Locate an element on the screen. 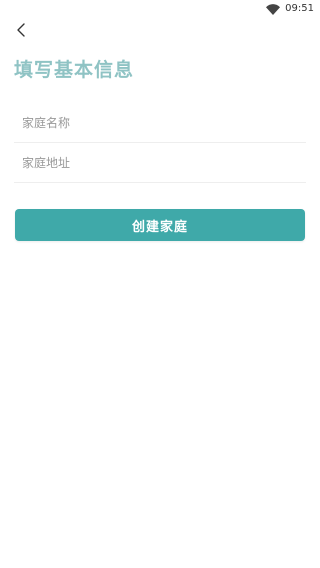  back-button is located at coordinates (21, 30).